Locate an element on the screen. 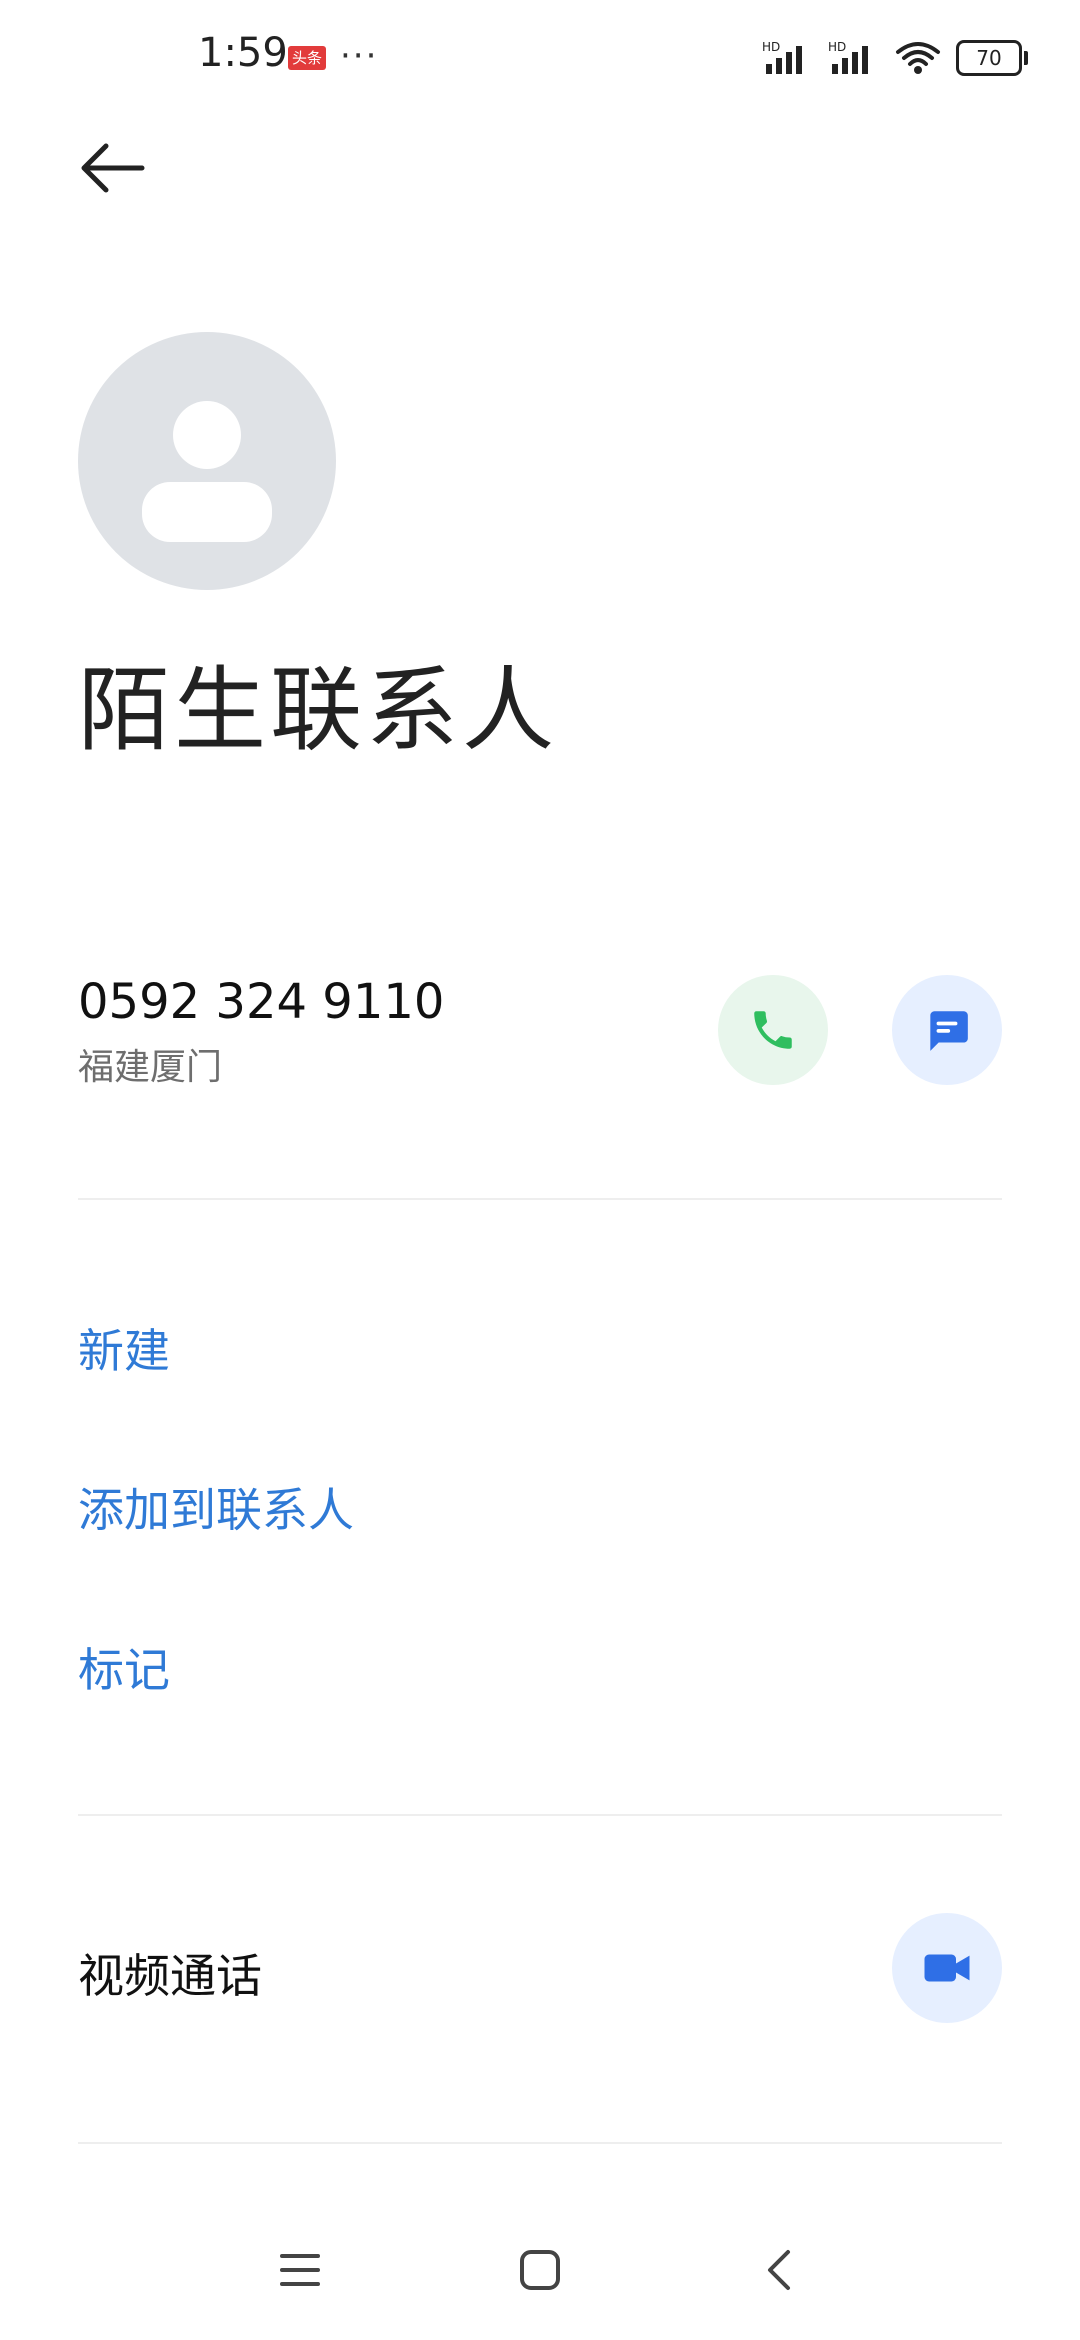 The image size is (1080, 2340). message-icon is located at coordinates (949, 1031).